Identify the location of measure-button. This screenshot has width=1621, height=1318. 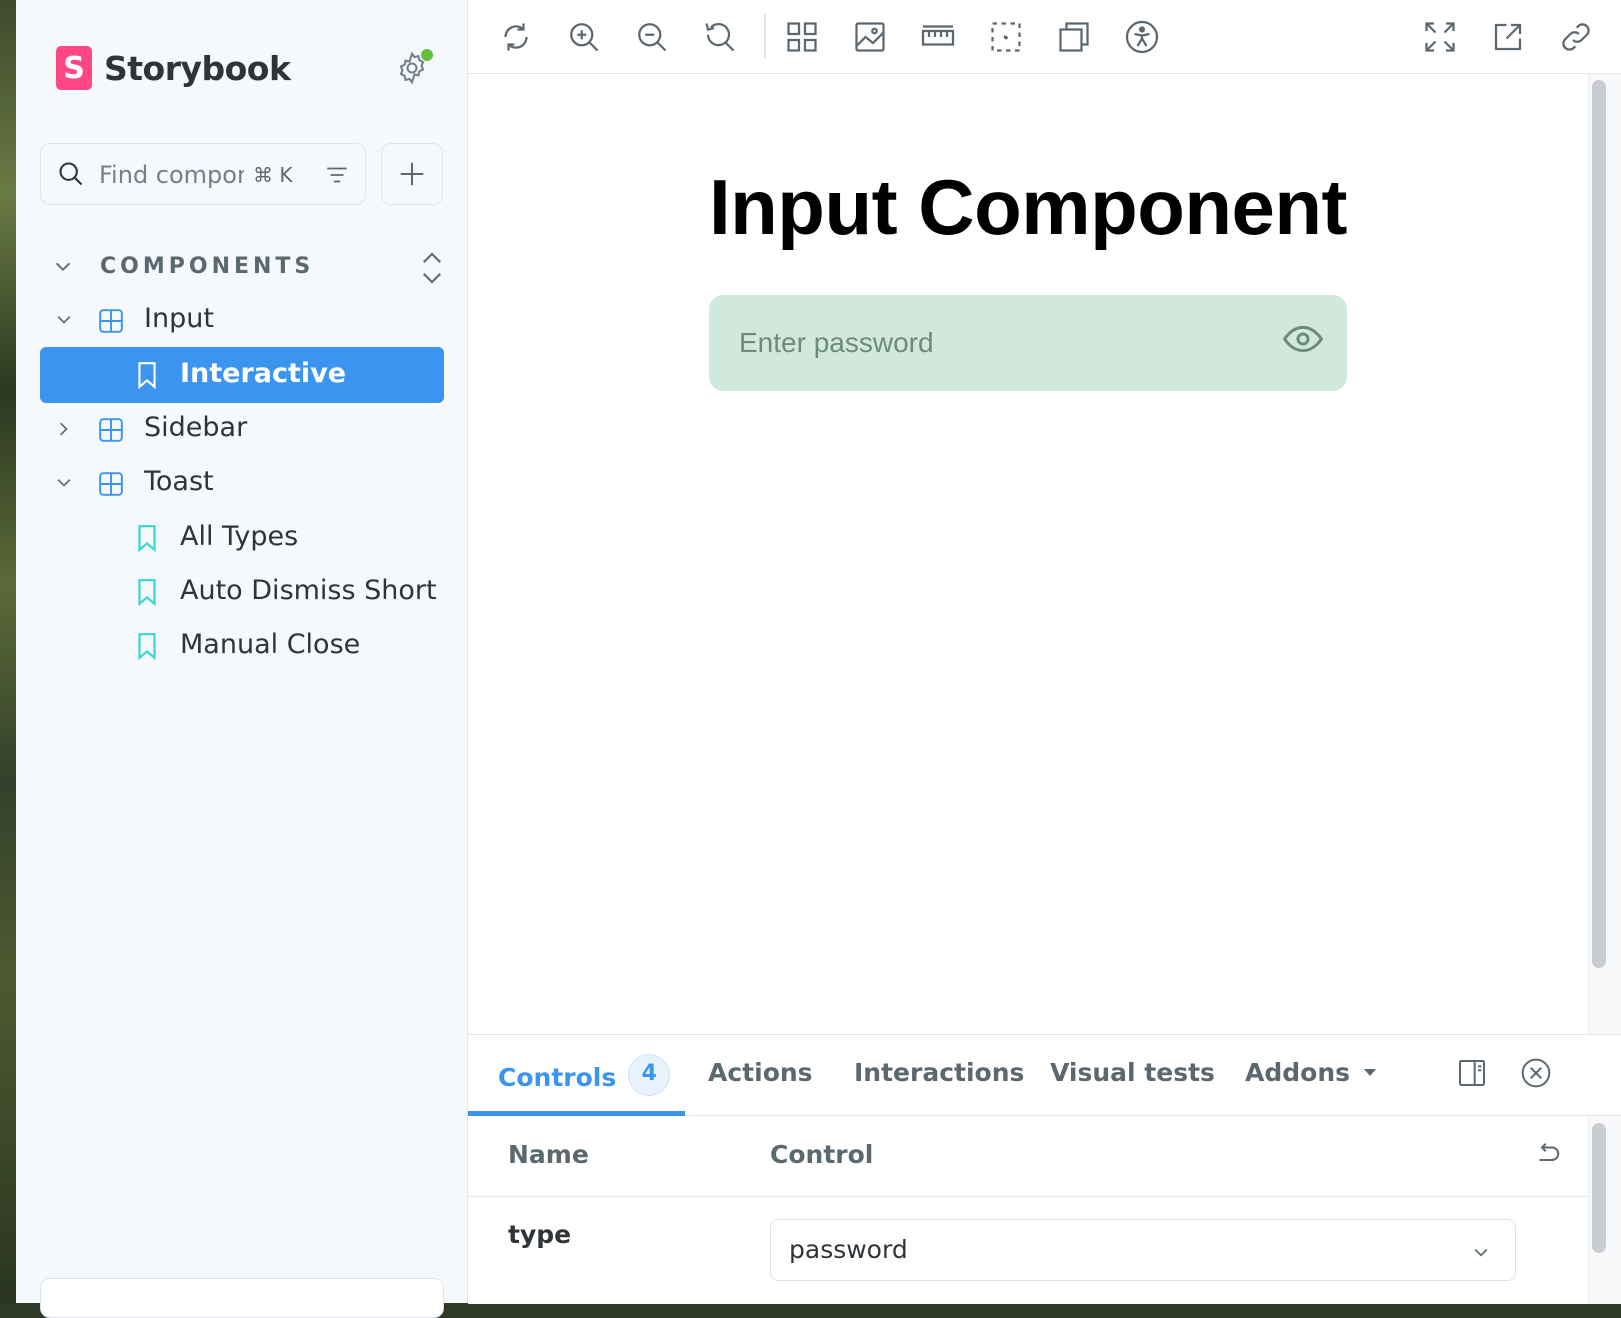
(938, 37).